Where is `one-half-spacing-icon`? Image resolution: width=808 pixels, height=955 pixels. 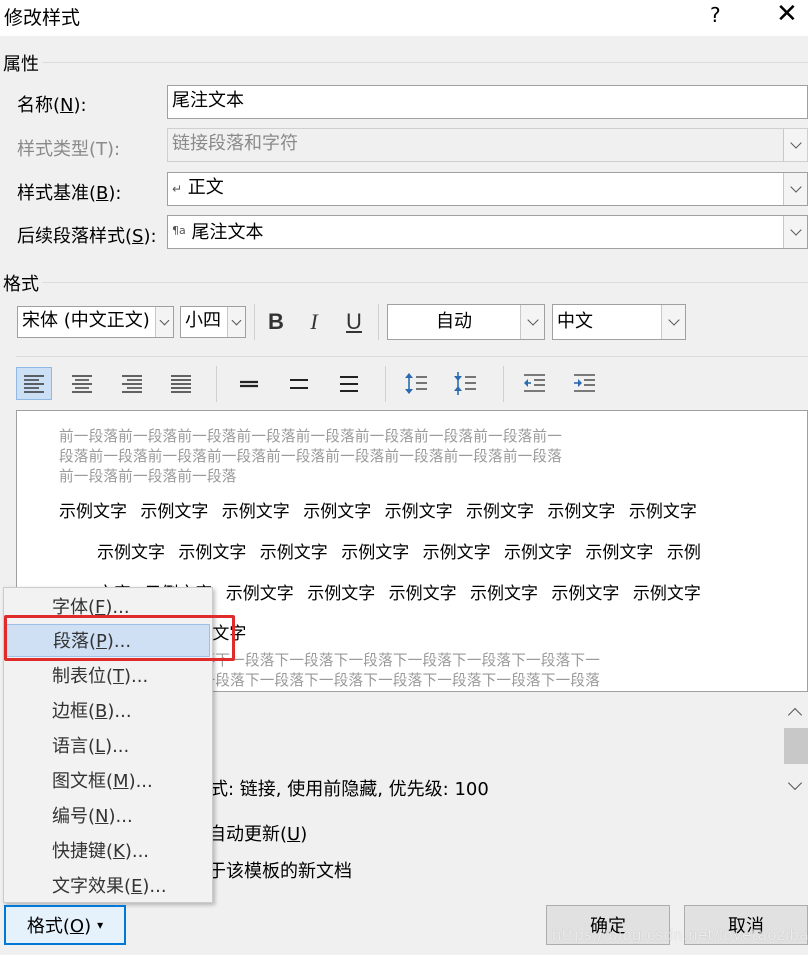
one-half-spacing-icon is located at coordinates (299, 384).